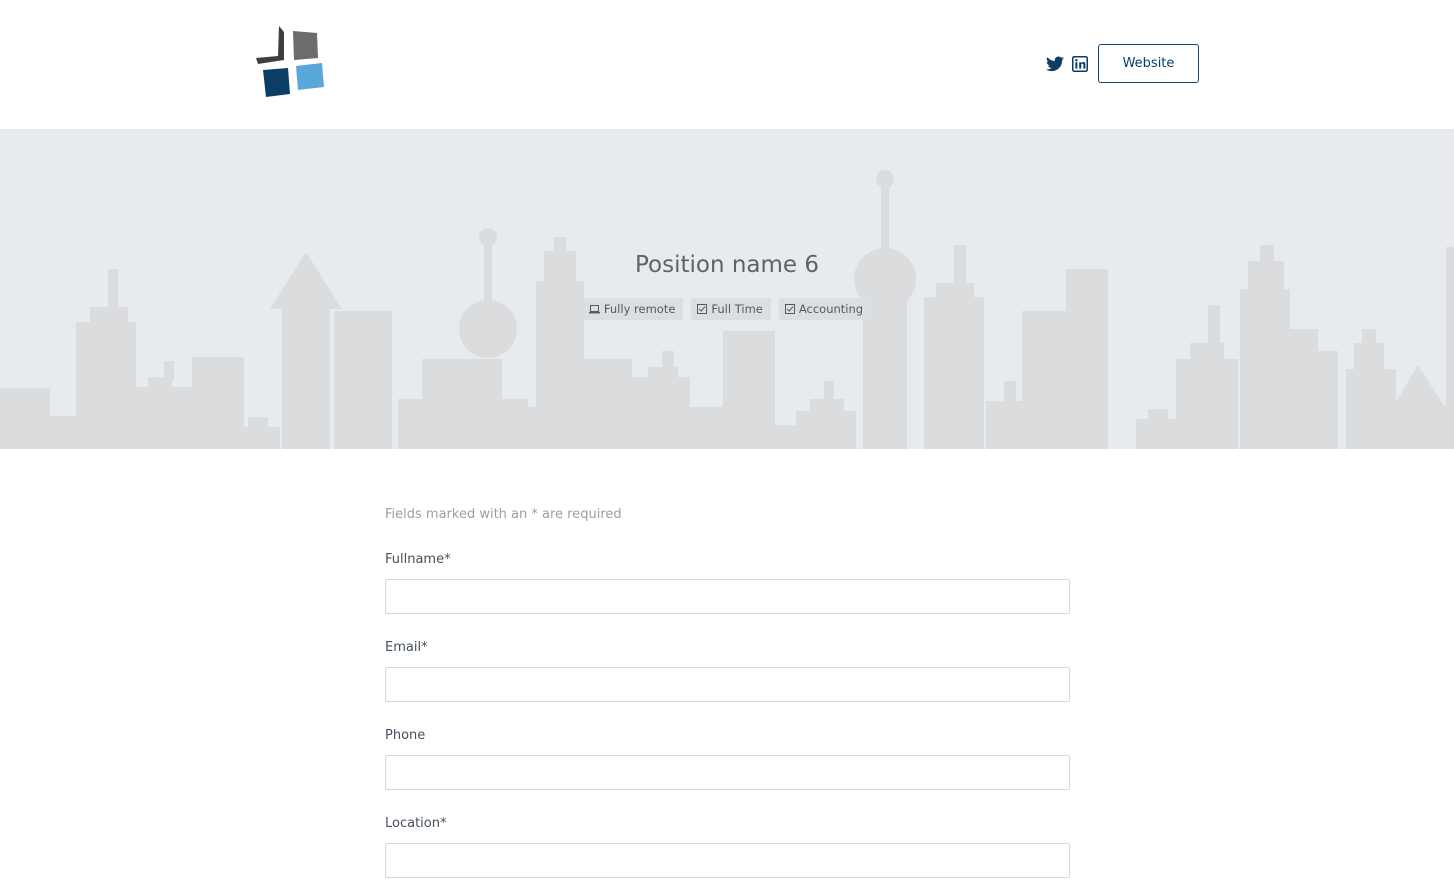 The image size is (1454, 891). Describe the element at coordinates (1148, 63) in the screenshot. I see `website-button: Website` at that location.